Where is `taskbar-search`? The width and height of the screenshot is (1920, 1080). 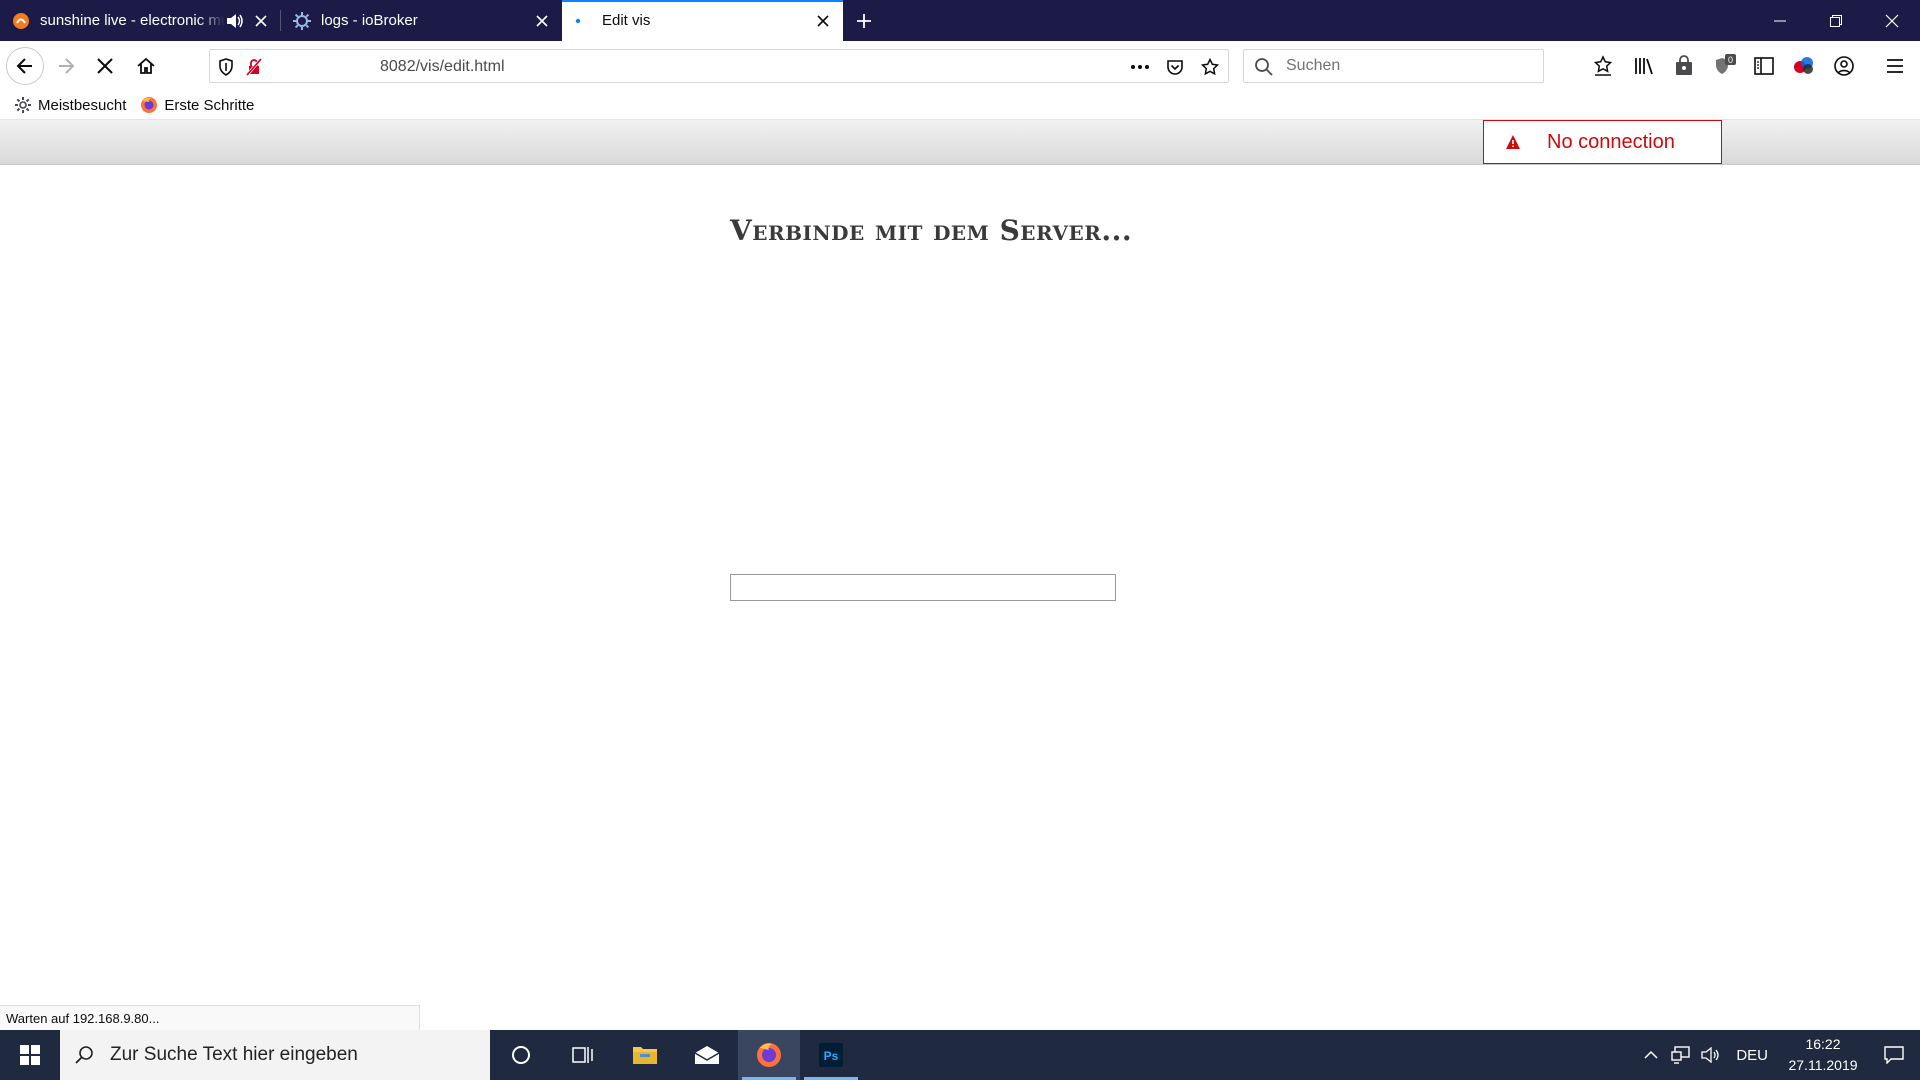 taskbar-search is located at coordinates (275, 1055).